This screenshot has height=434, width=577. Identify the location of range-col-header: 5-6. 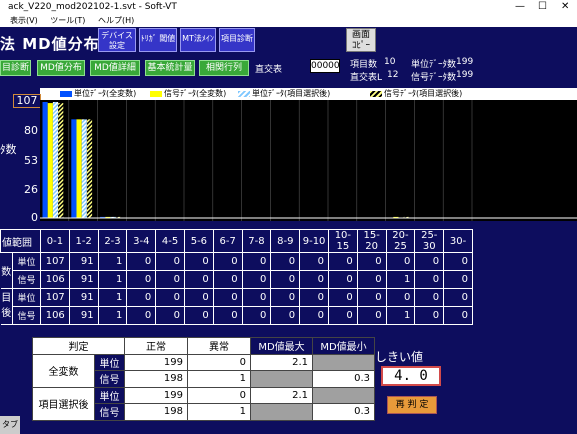
(198, 241).